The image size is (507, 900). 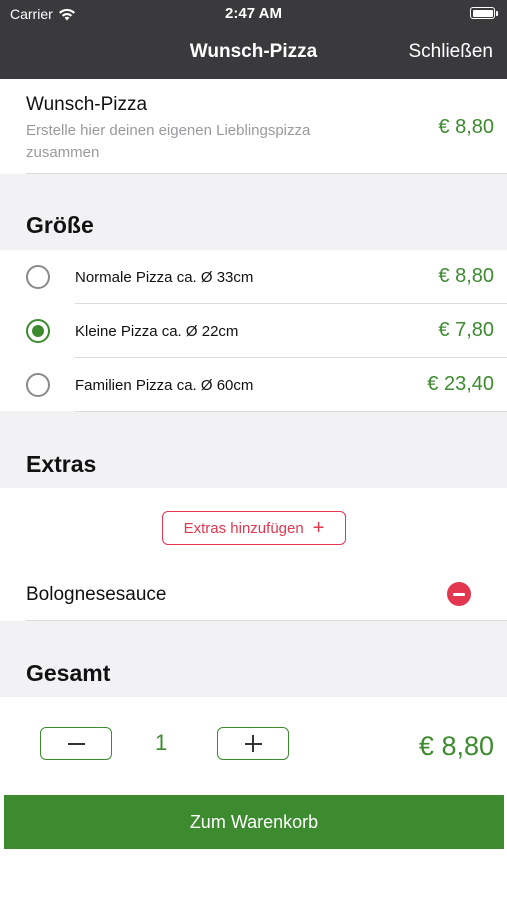 I want to click on total-price: € 8,80, so click(x=456, y=746).